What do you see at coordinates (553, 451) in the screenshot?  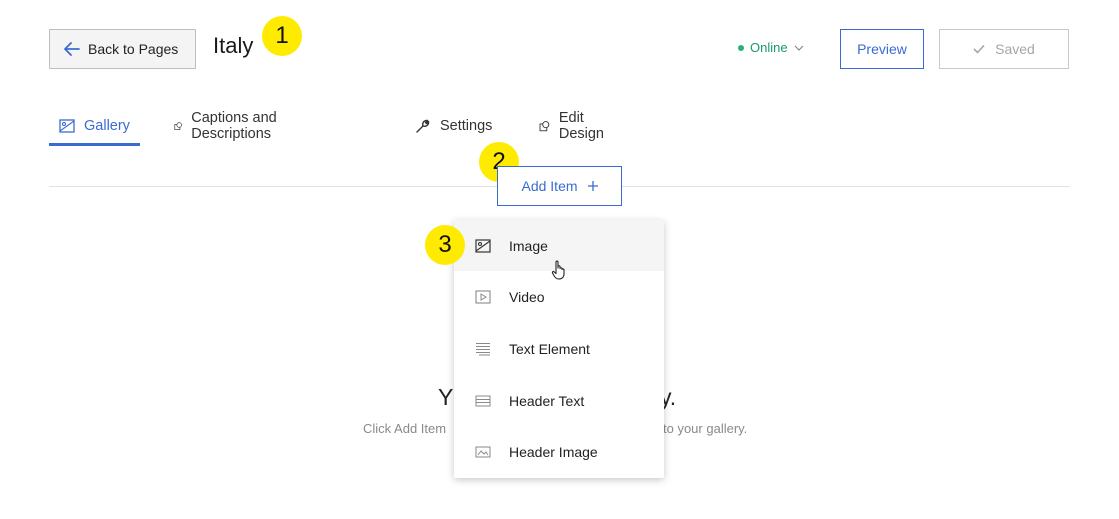 I see `menu-item-label: Header Image` at bounding box center [553, 451].